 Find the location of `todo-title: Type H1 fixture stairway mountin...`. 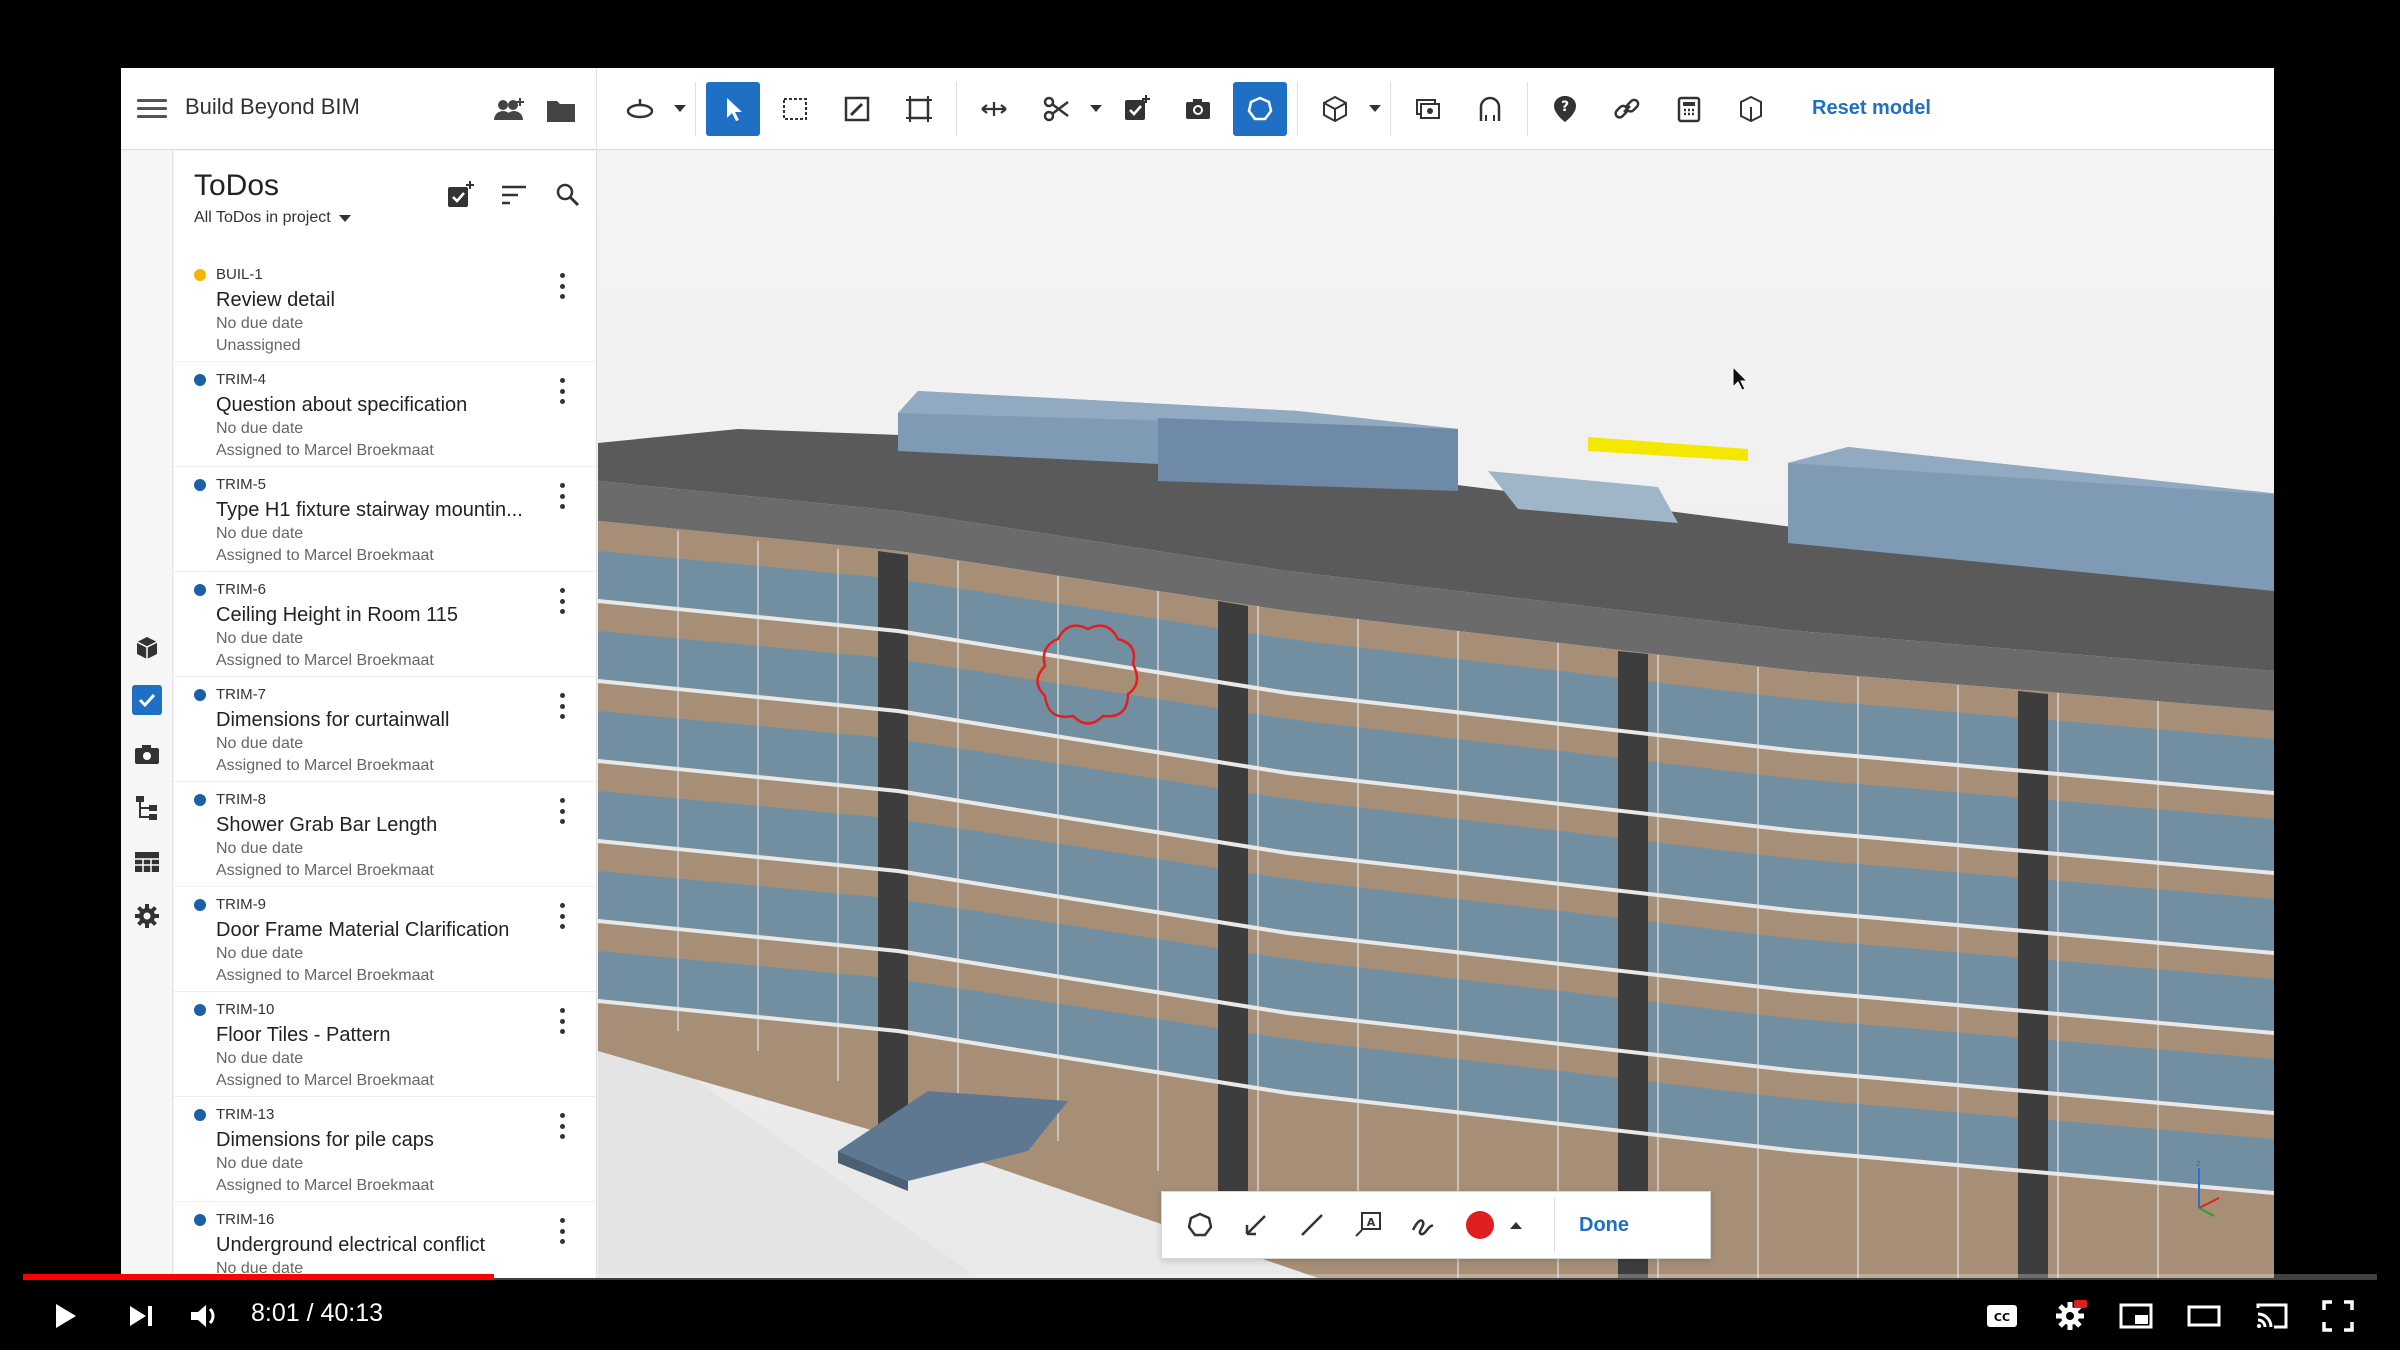

todo-title: Type H1 fixture stairway mountin... is located at coordinates (369, 510).